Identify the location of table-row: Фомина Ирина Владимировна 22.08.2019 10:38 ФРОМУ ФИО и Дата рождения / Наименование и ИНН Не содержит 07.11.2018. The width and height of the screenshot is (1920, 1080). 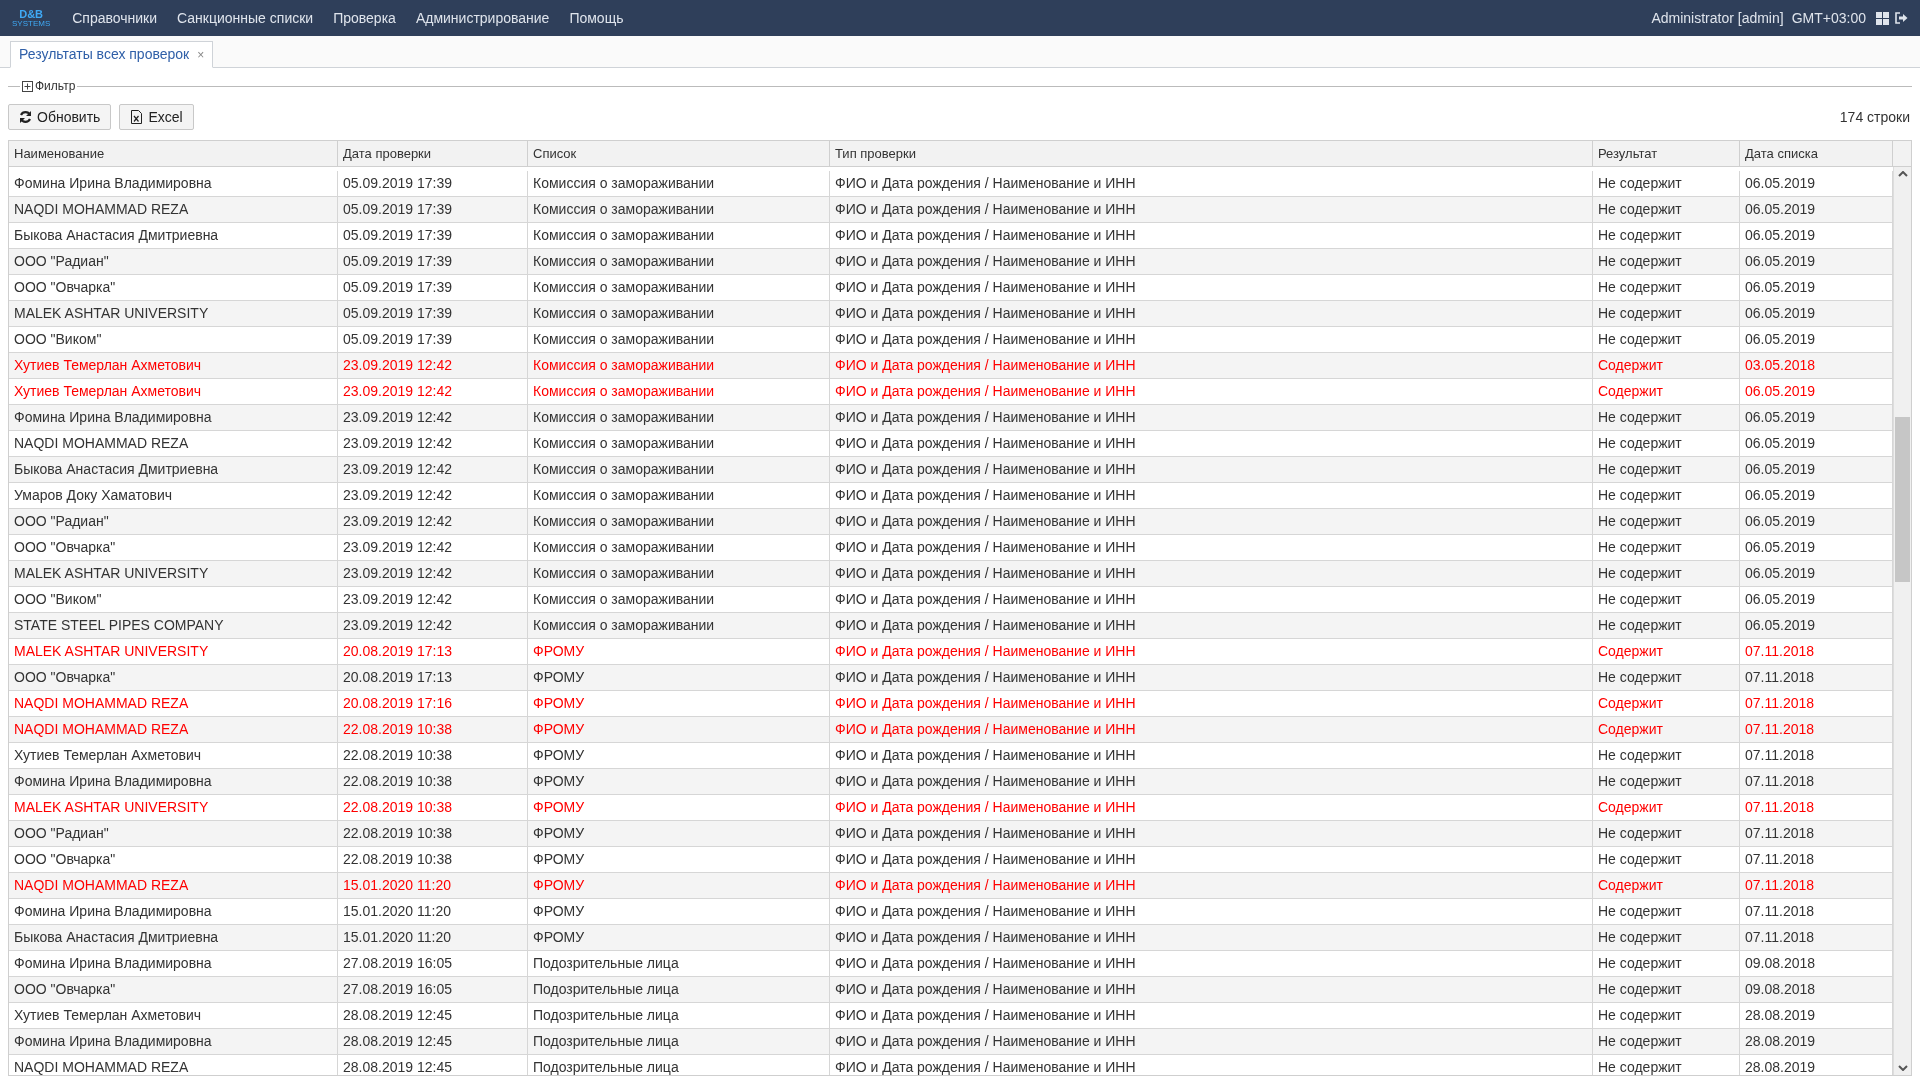
(951, 782).